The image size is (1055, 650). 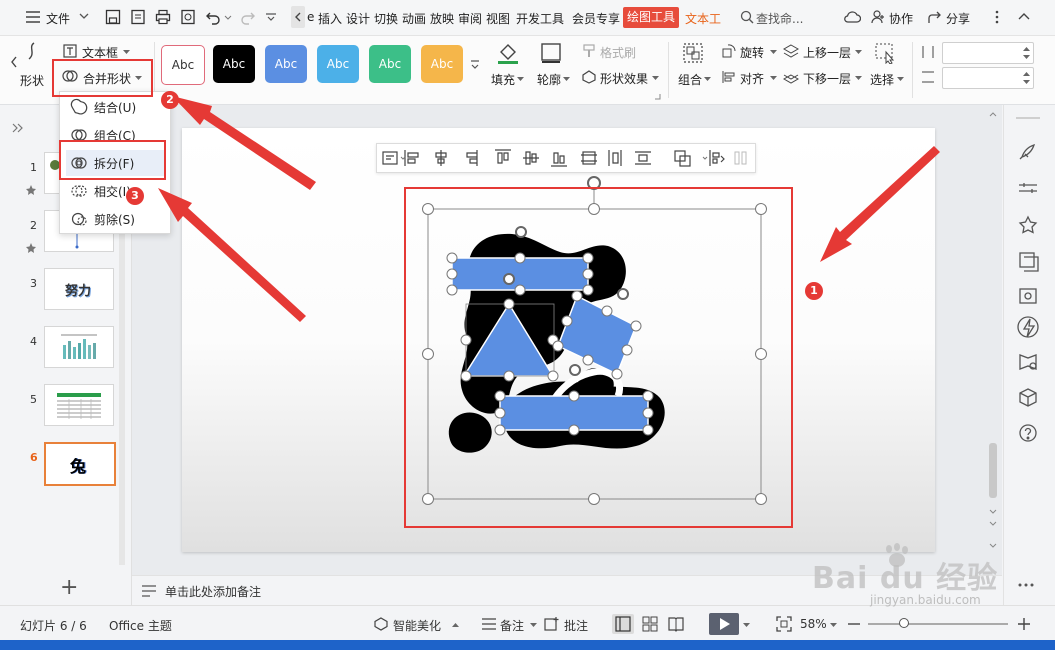 What do you see at coordinates (358, 18) in the screenshot?
I see `tab-design: 设计` at bounding box center [358, 18].